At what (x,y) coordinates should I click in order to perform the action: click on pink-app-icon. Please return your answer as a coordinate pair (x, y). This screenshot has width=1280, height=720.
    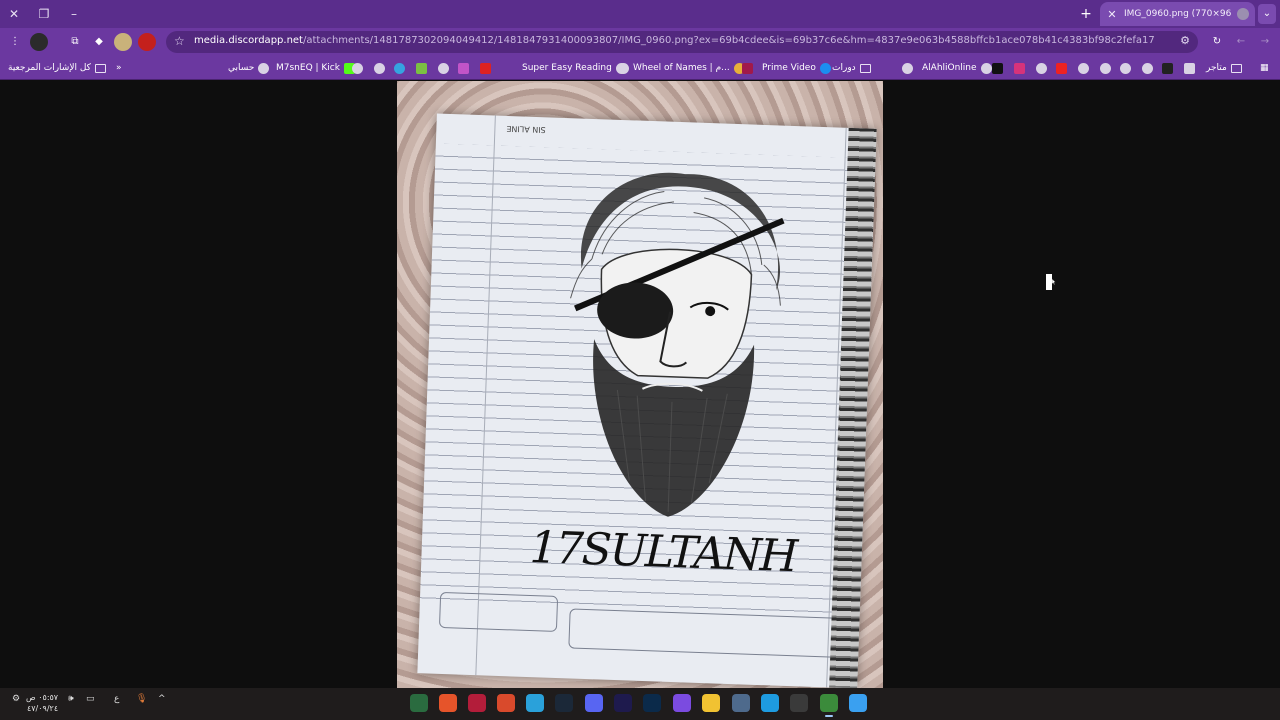
    Looking at the image, I should click on (463, 68).